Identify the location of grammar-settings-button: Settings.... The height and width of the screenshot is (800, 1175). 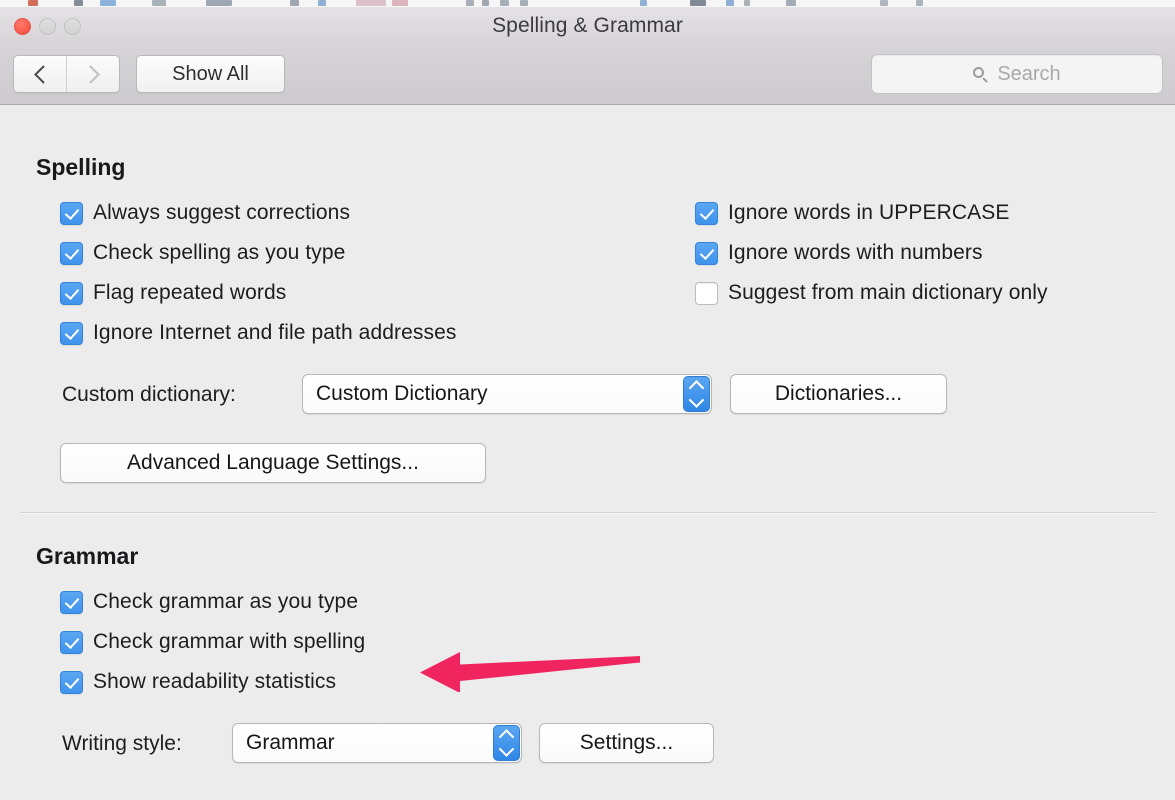
(626, 743).